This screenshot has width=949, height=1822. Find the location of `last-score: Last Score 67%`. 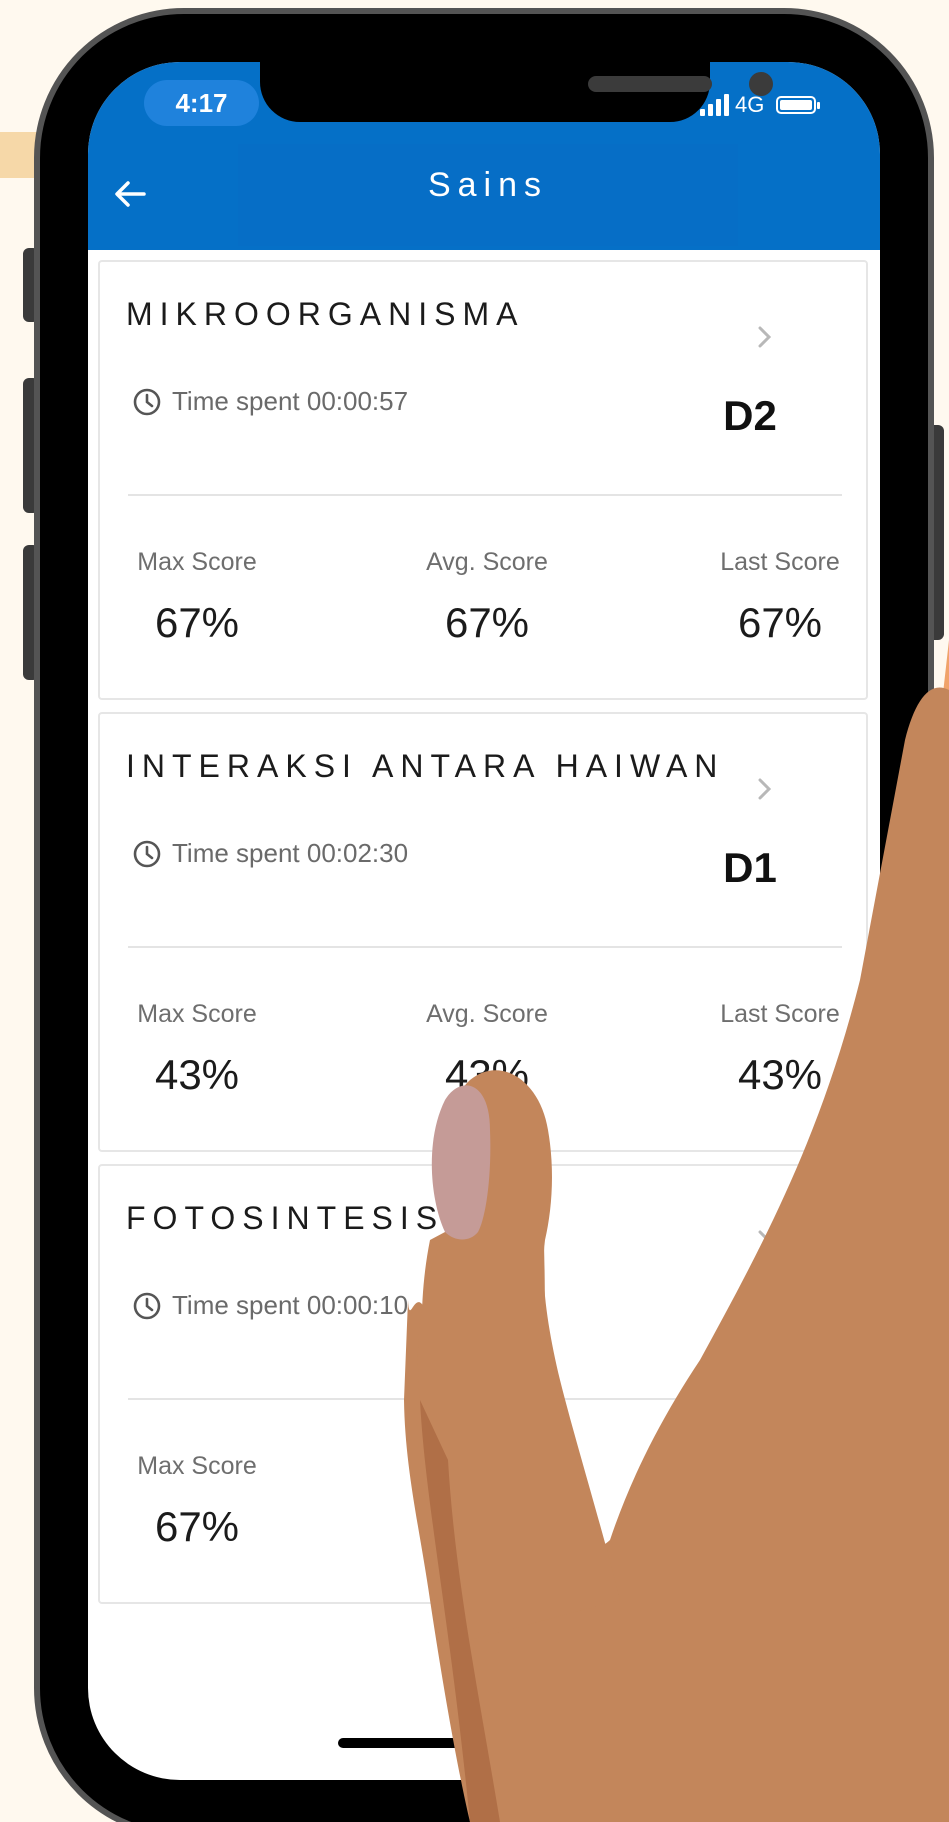

last-score: Last Score 67% is located at coordinates (780, 597).